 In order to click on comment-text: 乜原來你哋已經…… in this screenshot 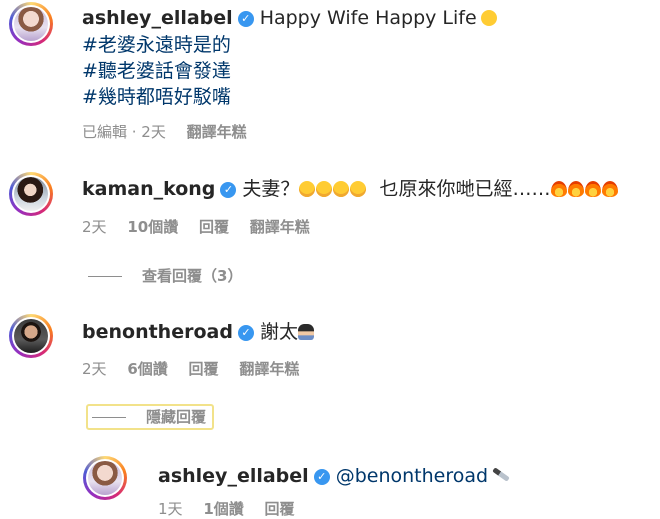, I will do `click(465, 189)`.